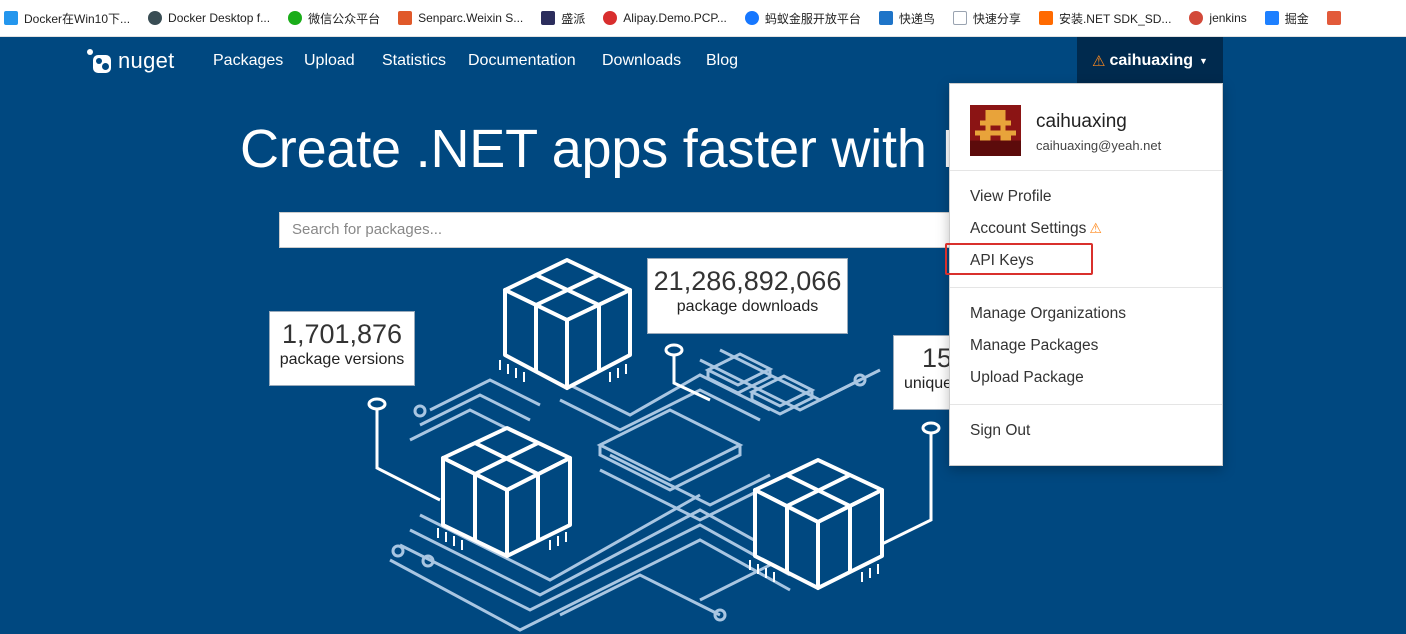 The width and height of the screenshot is (1406, 634). Describe the element at coordinates (747, 281) in the screenshot. I see `stat-downloads-value: 21,286,892,066` at that location.